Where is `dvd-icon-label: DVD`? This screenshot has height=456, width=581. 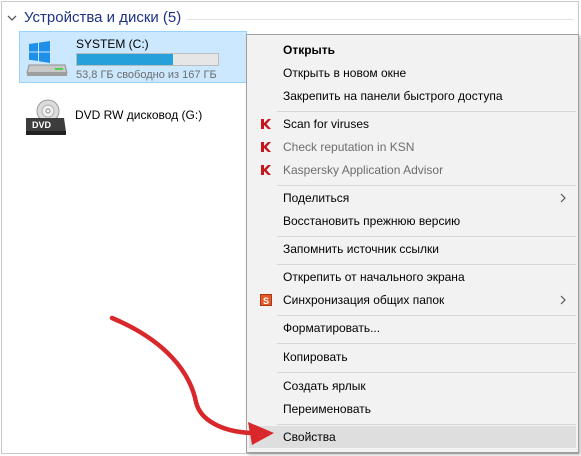 dvd-icon-label: DVD is located at coordinates (42, 125).